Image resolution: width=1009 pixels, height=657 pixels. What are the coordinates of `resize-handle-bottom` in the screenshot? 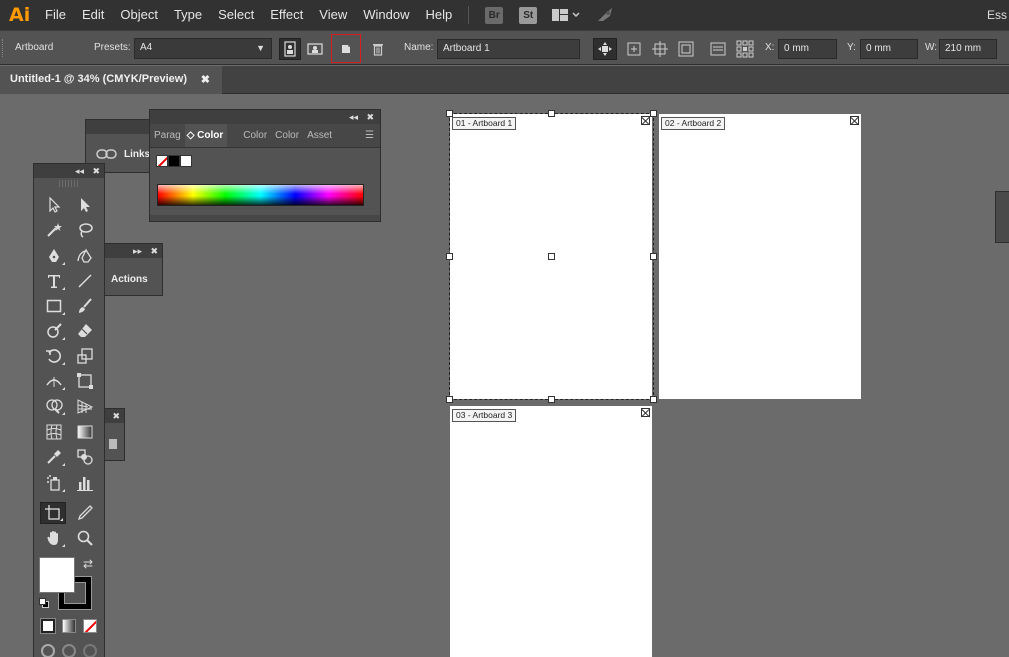 It's located at (551, 399).